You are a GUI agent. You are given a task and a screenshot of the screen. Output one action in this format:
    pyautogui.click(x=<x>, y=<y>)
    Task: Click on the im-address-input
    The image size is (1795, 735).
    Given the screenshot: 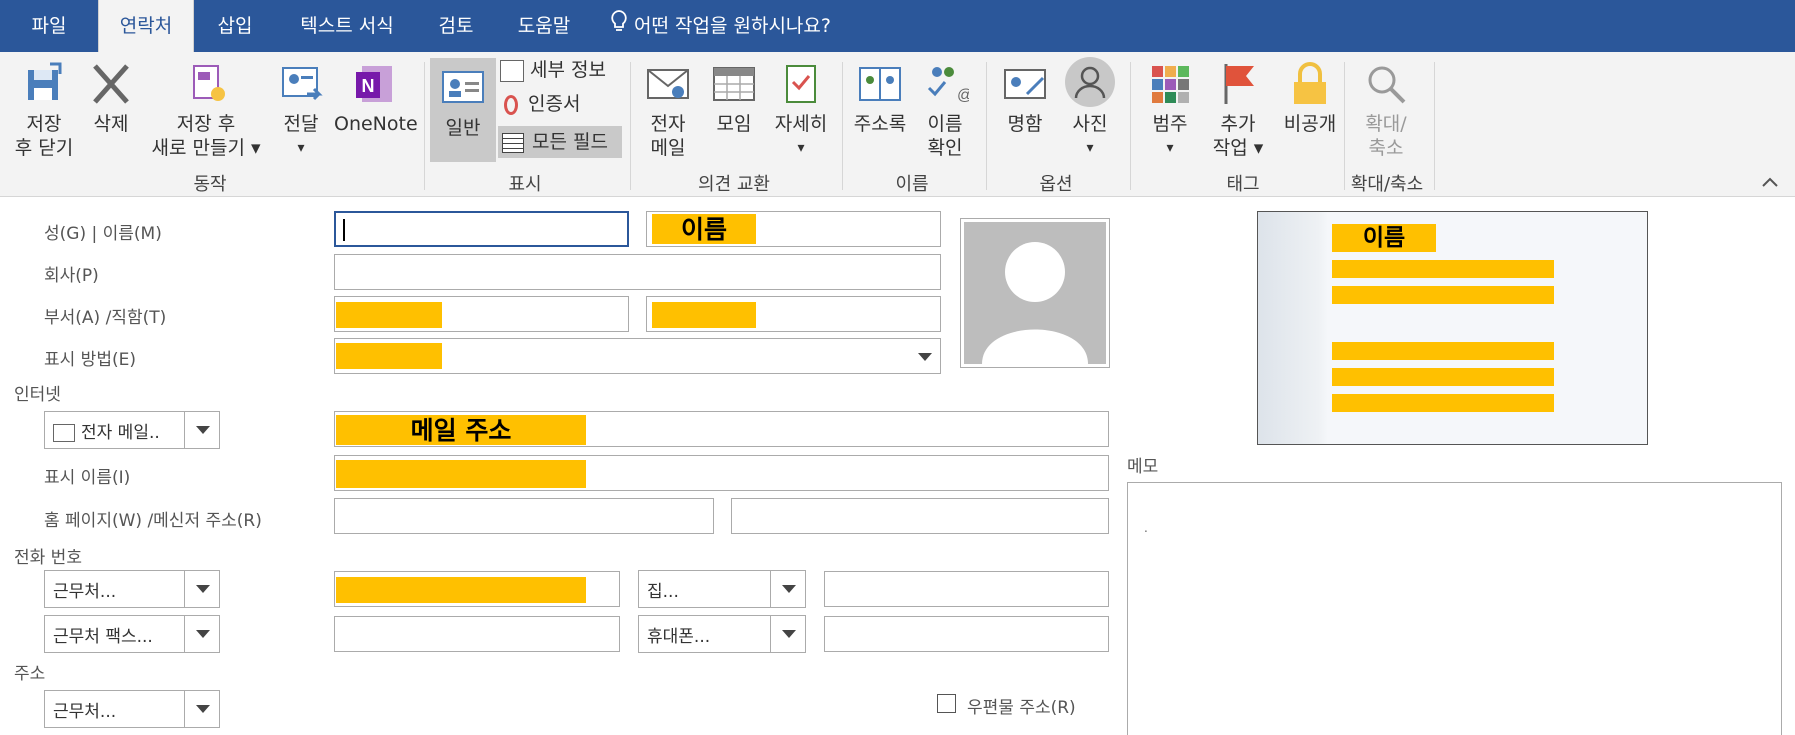 What is the action you would take?
    pyautogui.click(x=920, y=516)
    